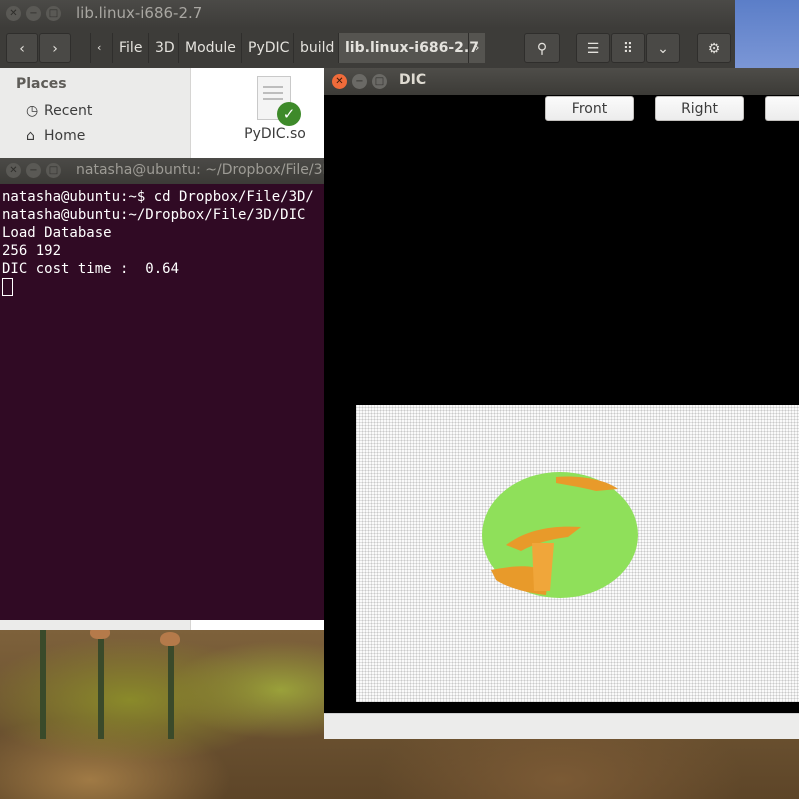 The height and width of the screenshot is (799, 799). Describe the element at coordinates (411, 48) in the screenshot. I see `breadcrumb-item-current: lib.linux-i686-2.7` at that location.